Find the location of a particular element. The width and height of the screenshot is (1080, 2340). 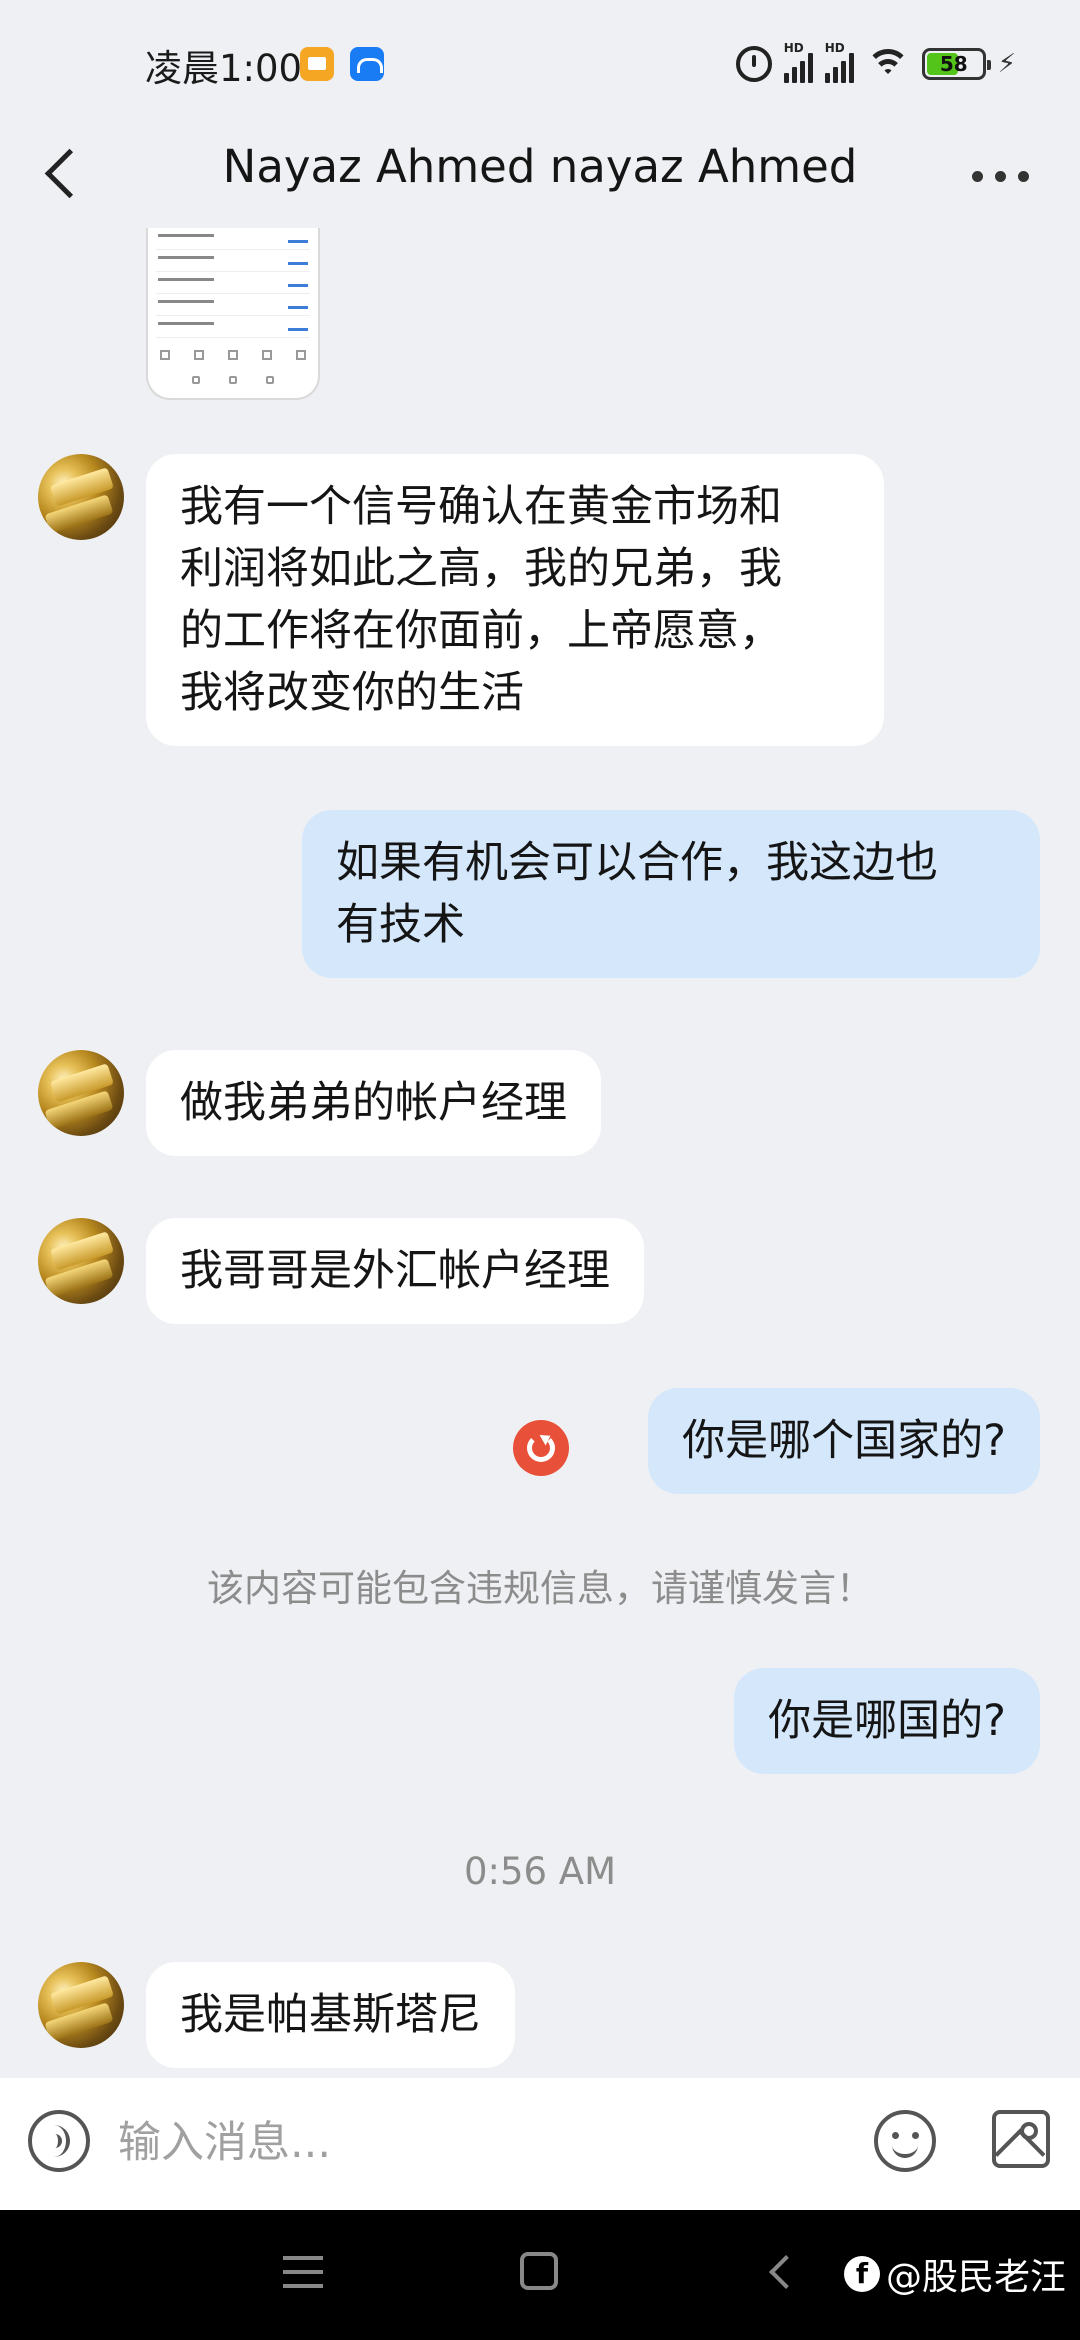

message-timestamp: 0:56 AM is located at coordinates (540, 1871).